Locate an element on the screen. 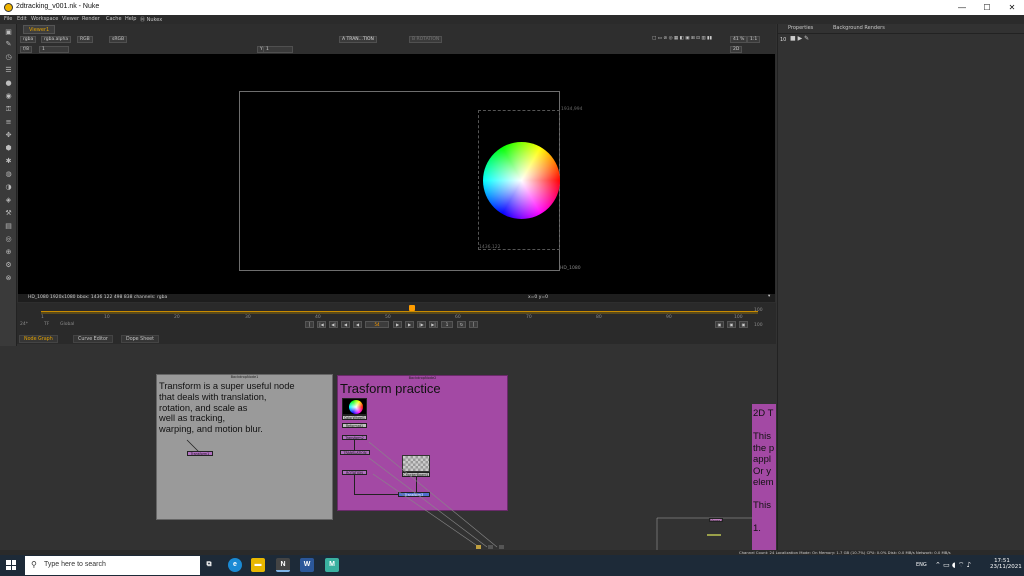  proxy-toggle-icon: ▣ is located at coordinates (731, 324).